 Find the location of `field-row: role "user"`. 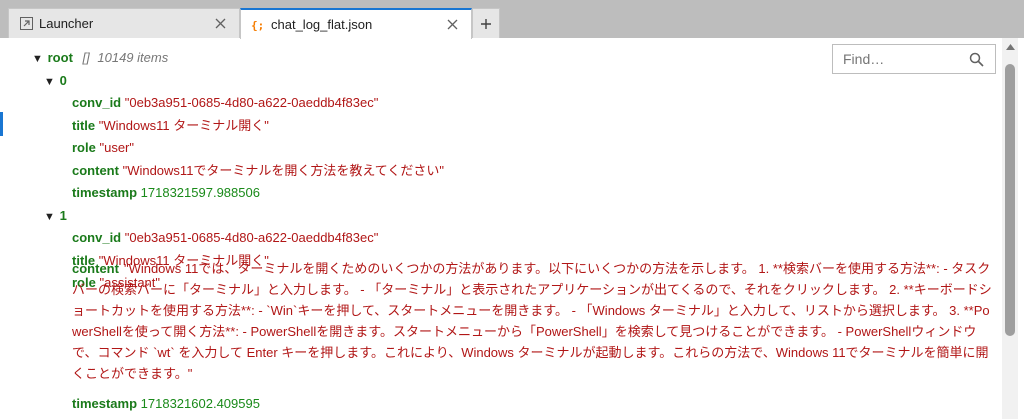

field-row: role "user" is located at coordinates (103, 148).